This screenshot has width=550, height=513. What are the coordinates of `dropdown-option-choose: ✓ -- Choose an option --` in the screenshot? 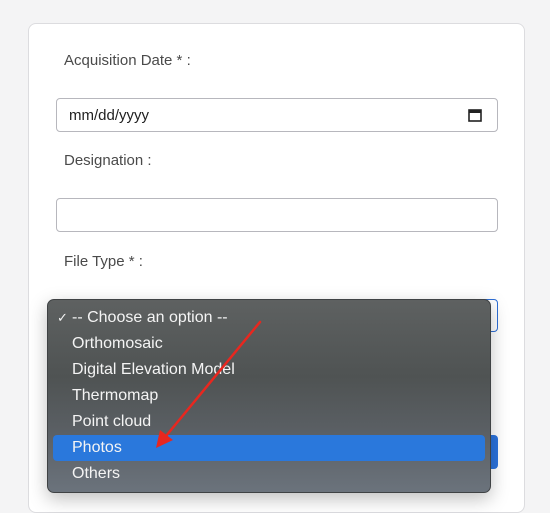 It's located at (269, 318).